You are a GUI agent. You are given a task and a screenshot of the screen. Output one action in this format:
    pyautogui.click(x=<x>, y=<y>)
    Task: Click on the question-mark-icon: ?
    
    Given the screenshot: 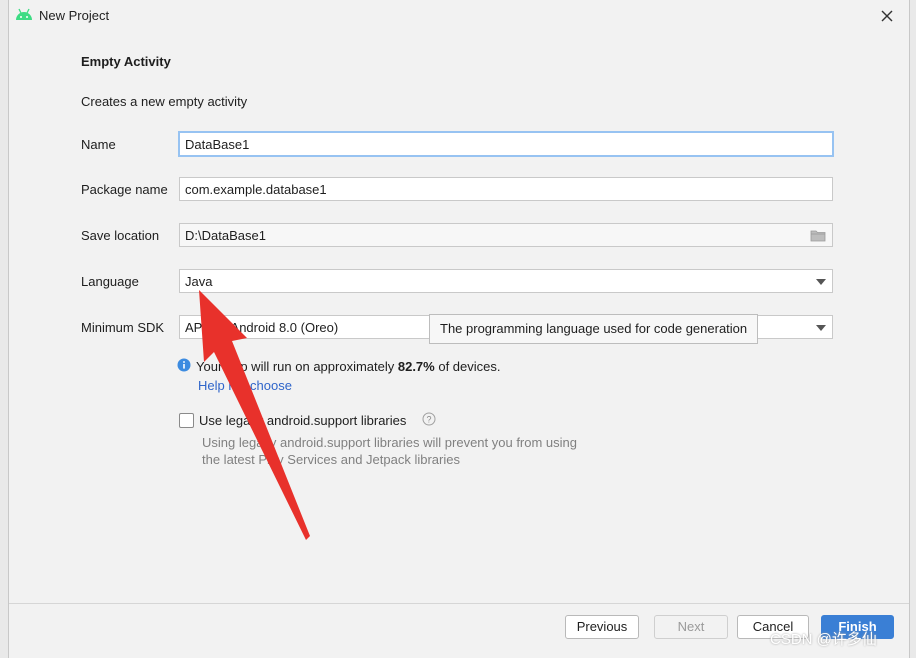 What is the action you would take?
    pyautogui.click(x=429, y=419)
    